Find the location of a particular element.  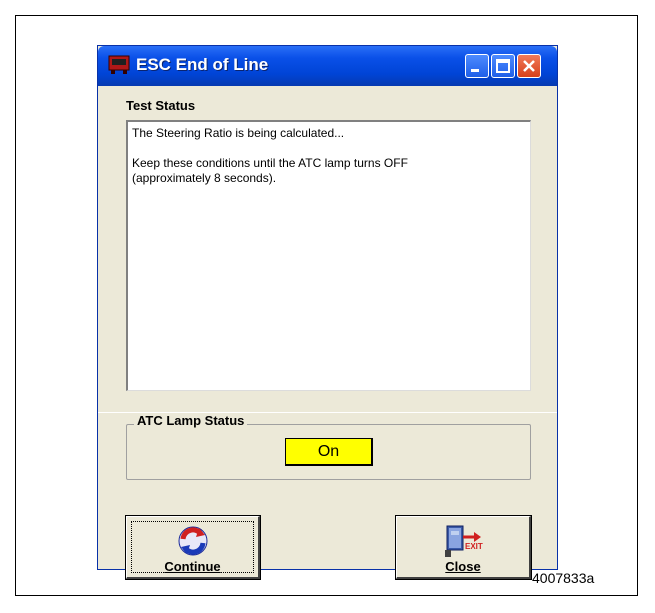

atc-lamp-status-label: ATC Lamp Status is located at coordinates (191, 420).